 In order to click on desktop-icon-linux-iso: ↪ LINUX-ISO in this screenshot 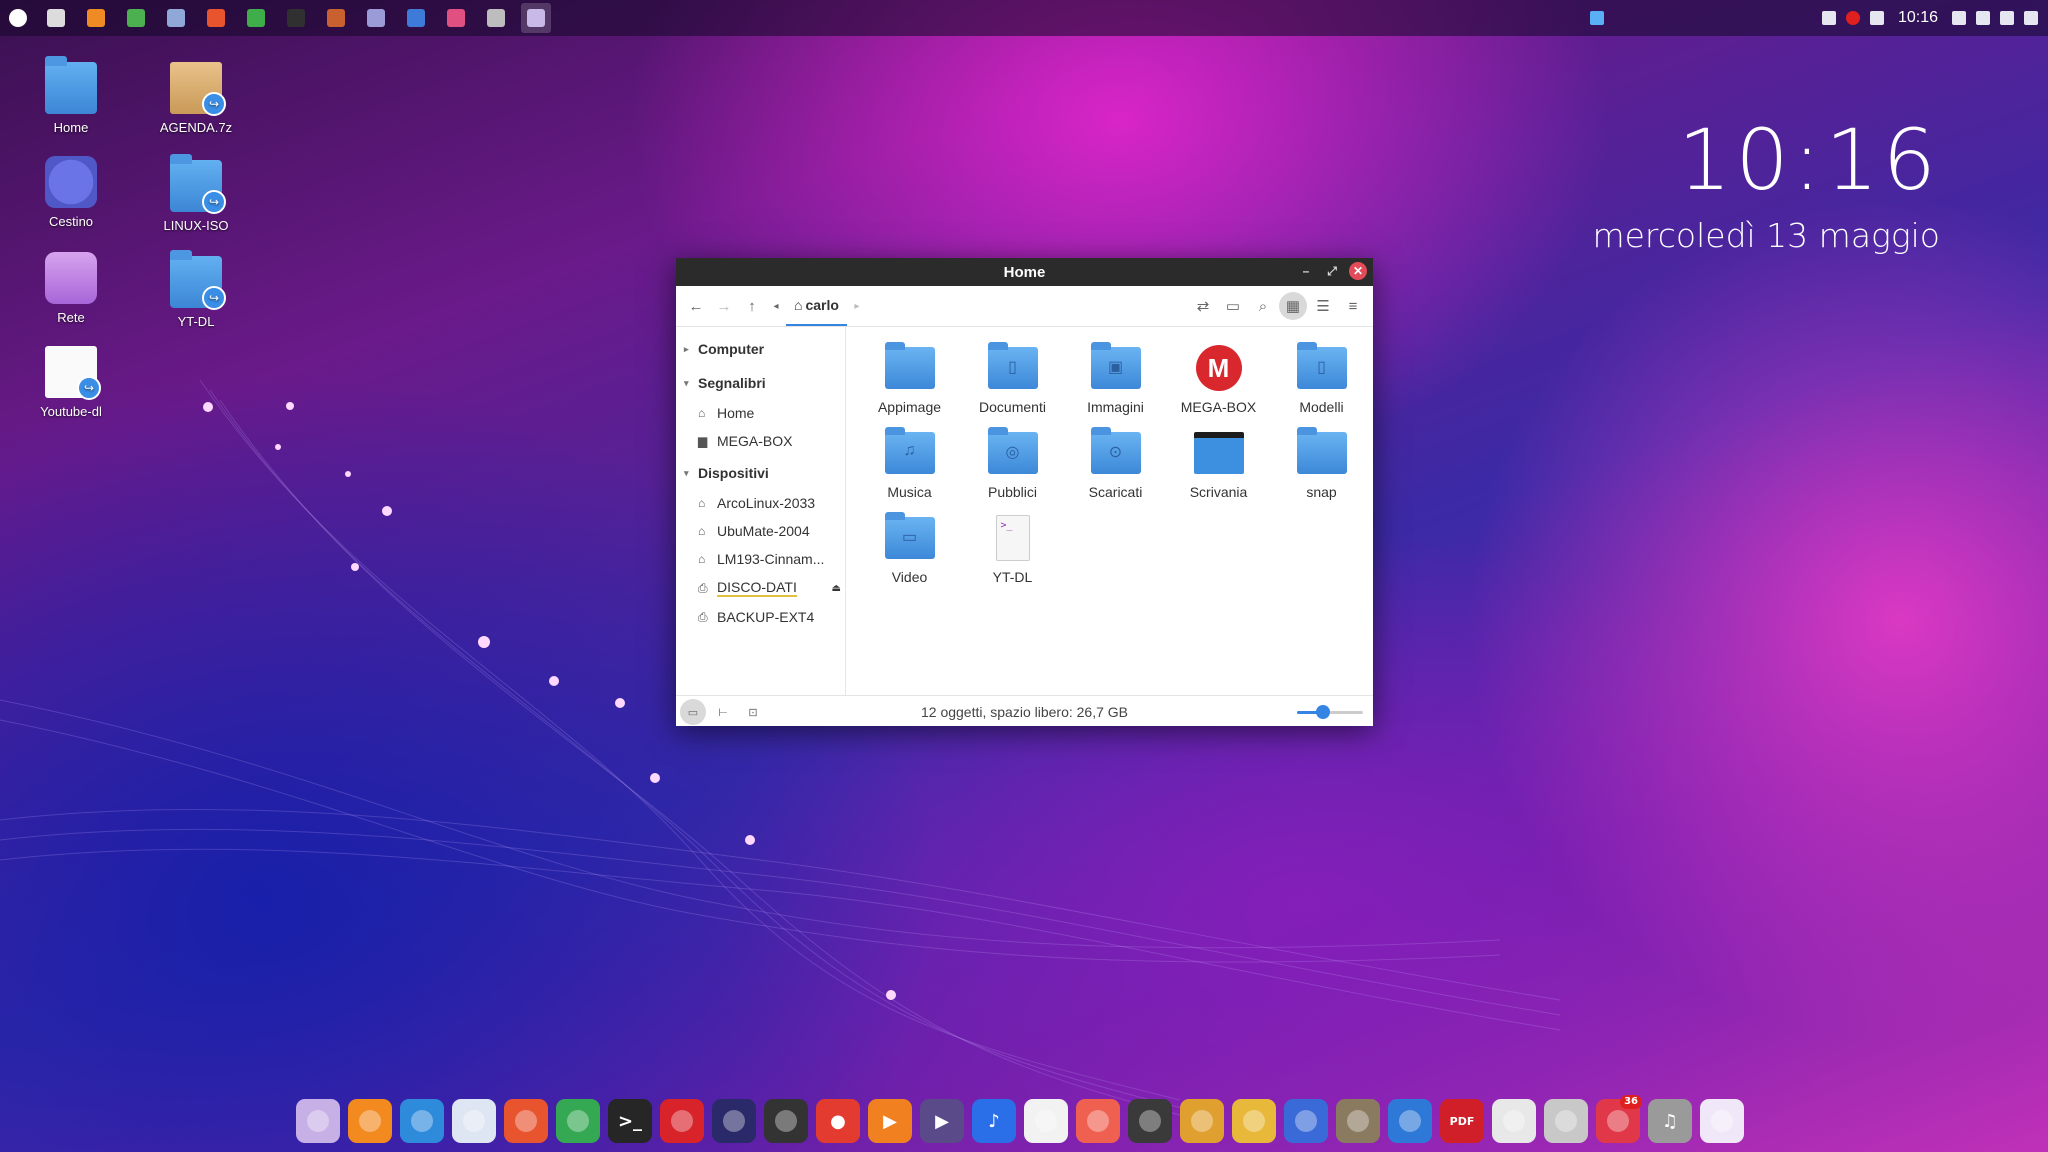, I will do `click(196, 193)`.